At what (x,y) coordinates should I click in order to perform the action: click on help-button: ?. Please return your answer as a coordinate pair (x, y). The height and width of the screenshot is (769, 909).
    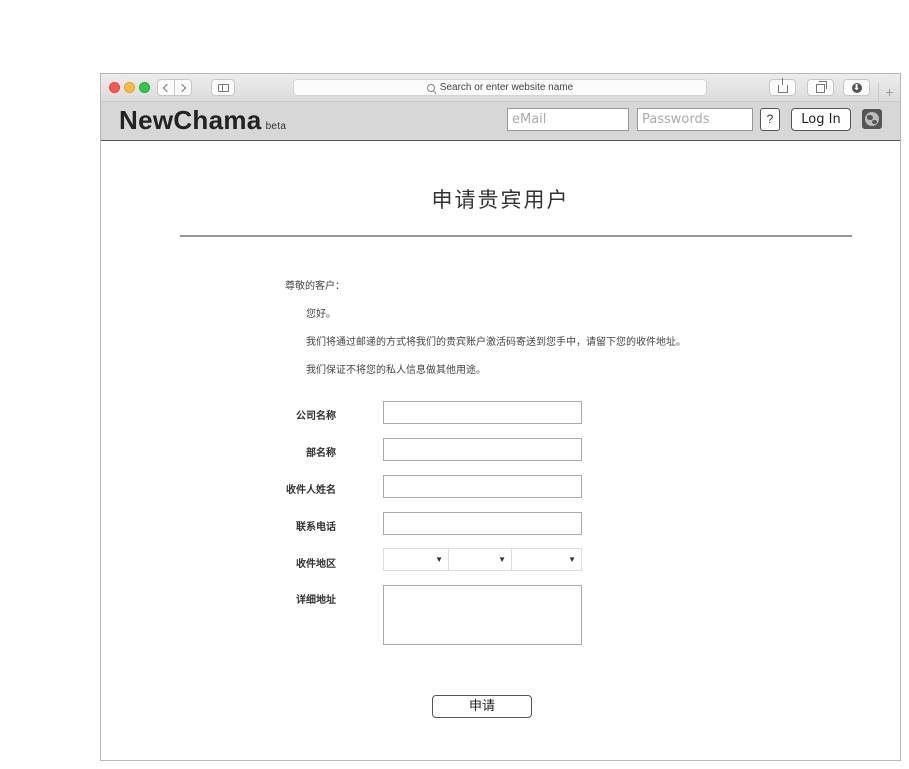
    Looking at the image, I should click on (770, 119).